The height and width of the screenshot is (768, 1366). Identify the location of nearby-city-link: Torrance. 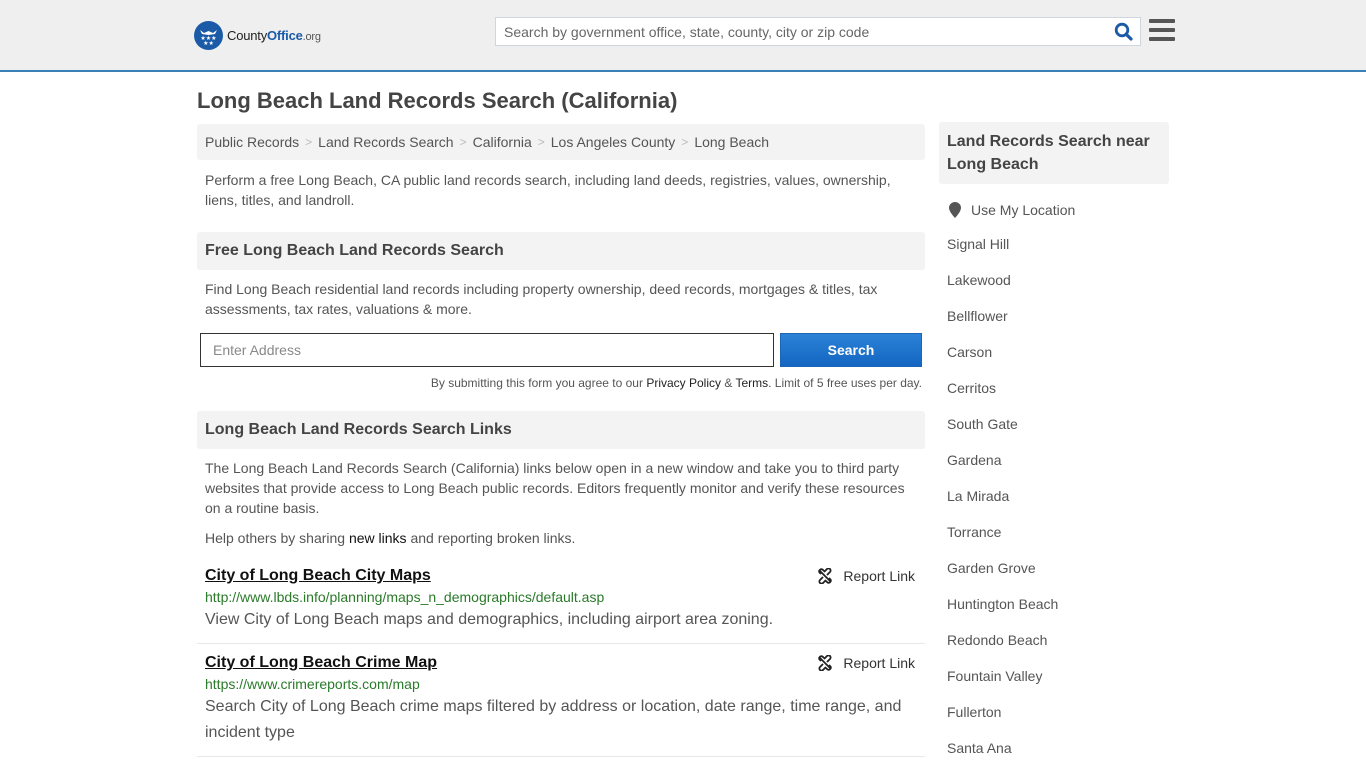
(974, 532).